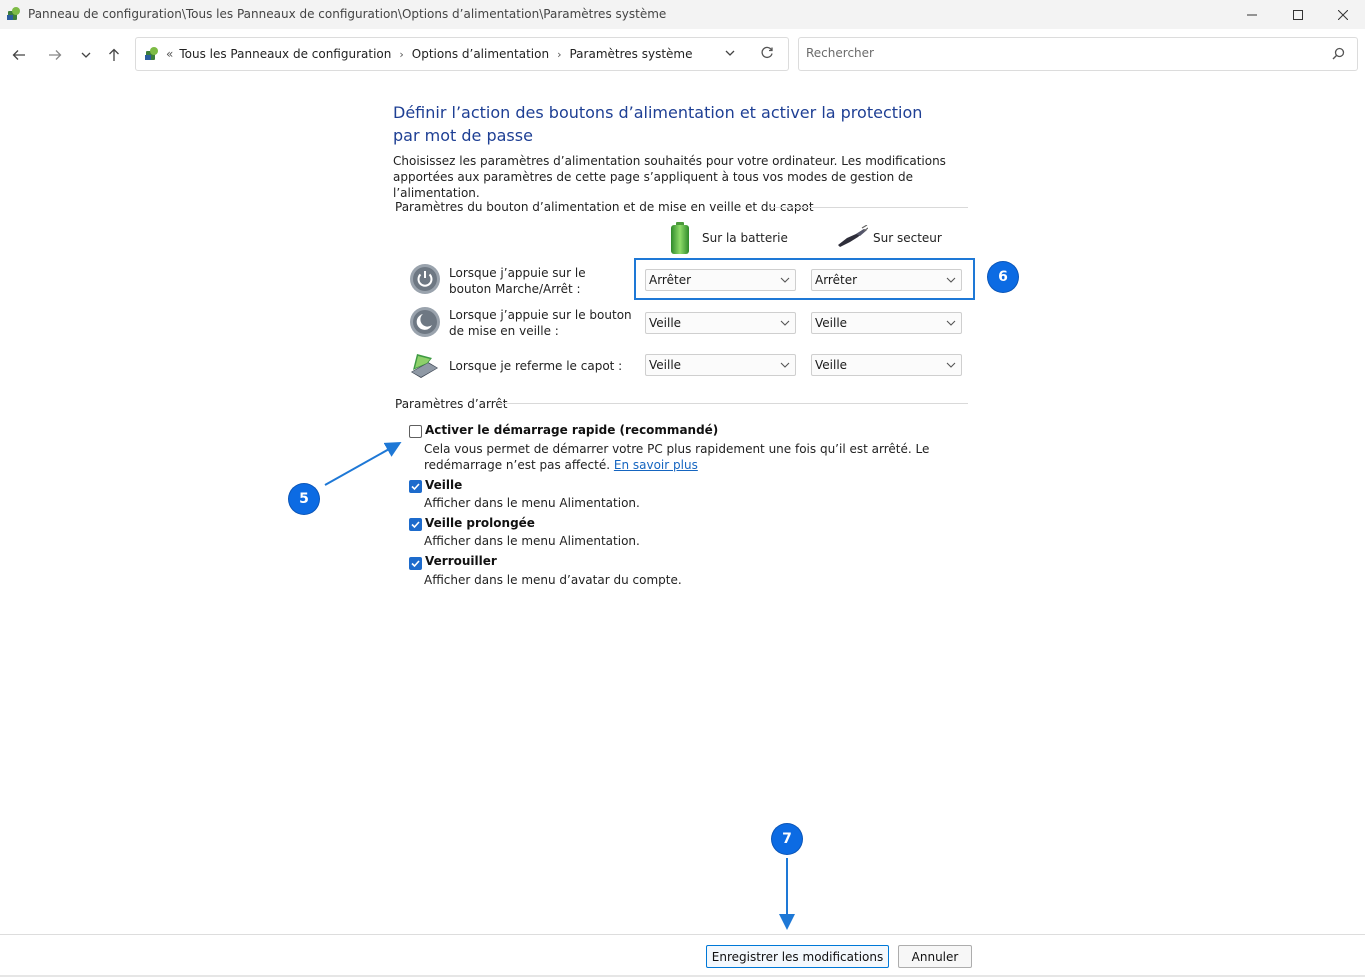 The image size is (1365, 977). Describe the element at coordinates (532, 503) in the screenshot. I see `sleep-option-description: Afficher dans le menu Alimentation.` at that location.